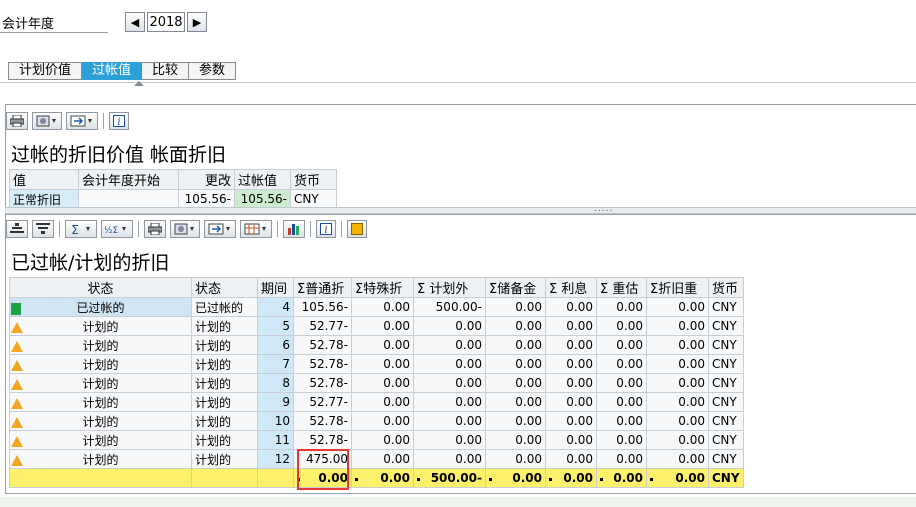  What do you see at coordinates (44, 179) in the screenshot?
I see `column-header-value: 值` at bounding box center [44, 179].